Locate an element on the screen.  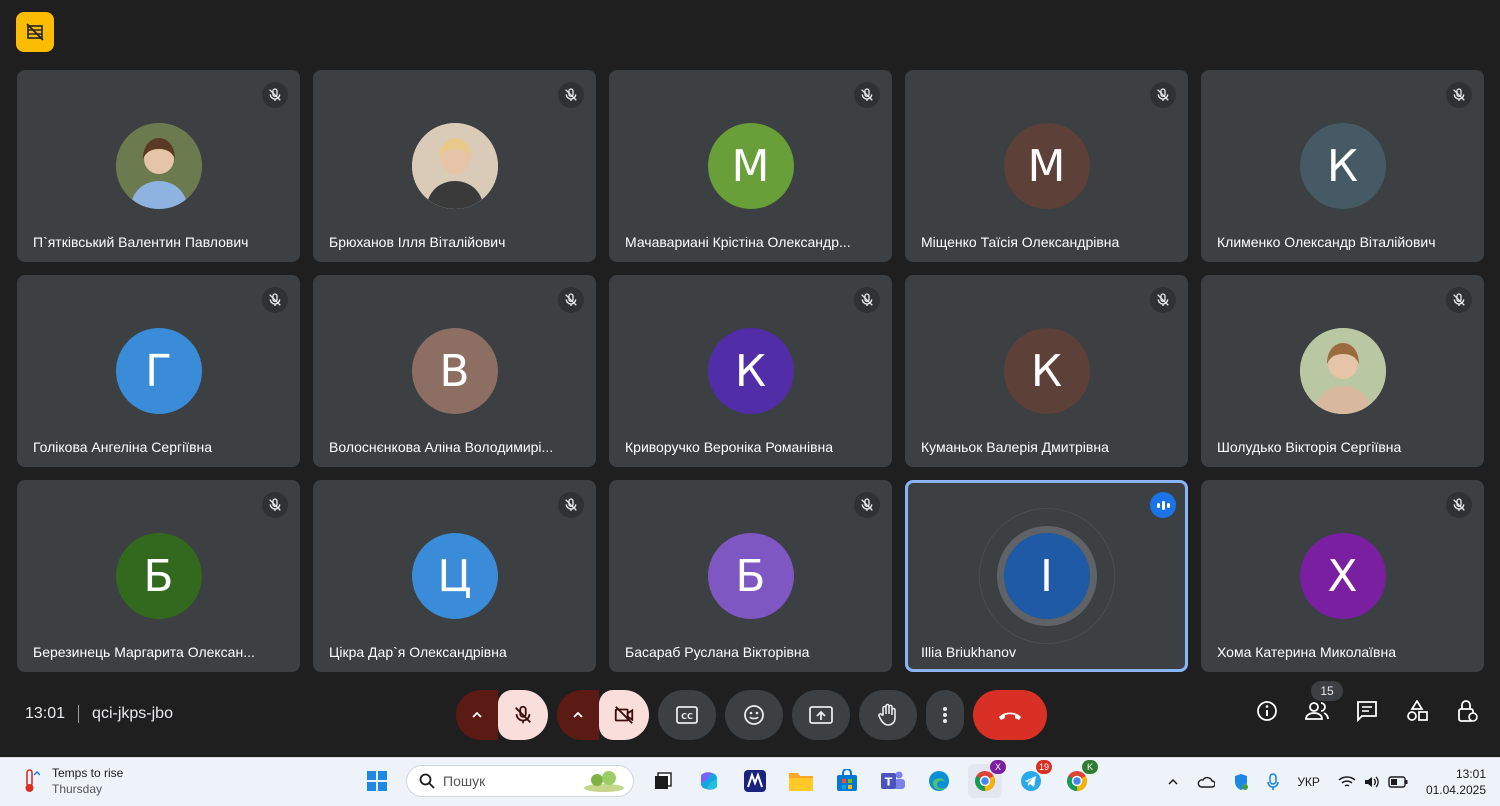
task-view-button is located at coordinates (663, 781).